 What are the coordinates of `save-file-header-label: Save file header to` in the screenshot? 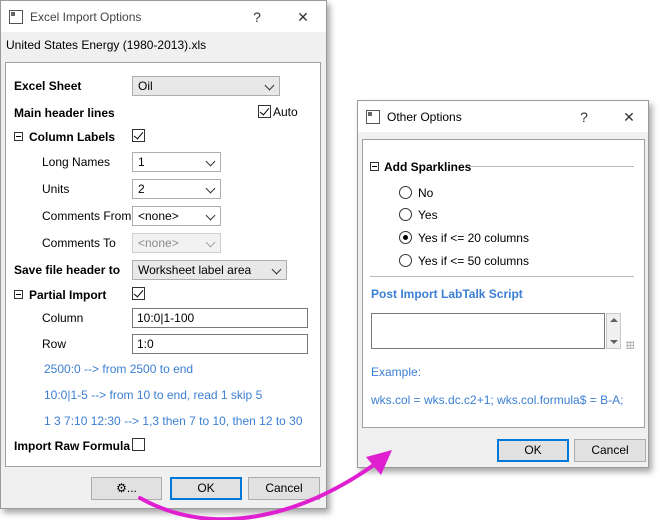 It's located at (67, 270).